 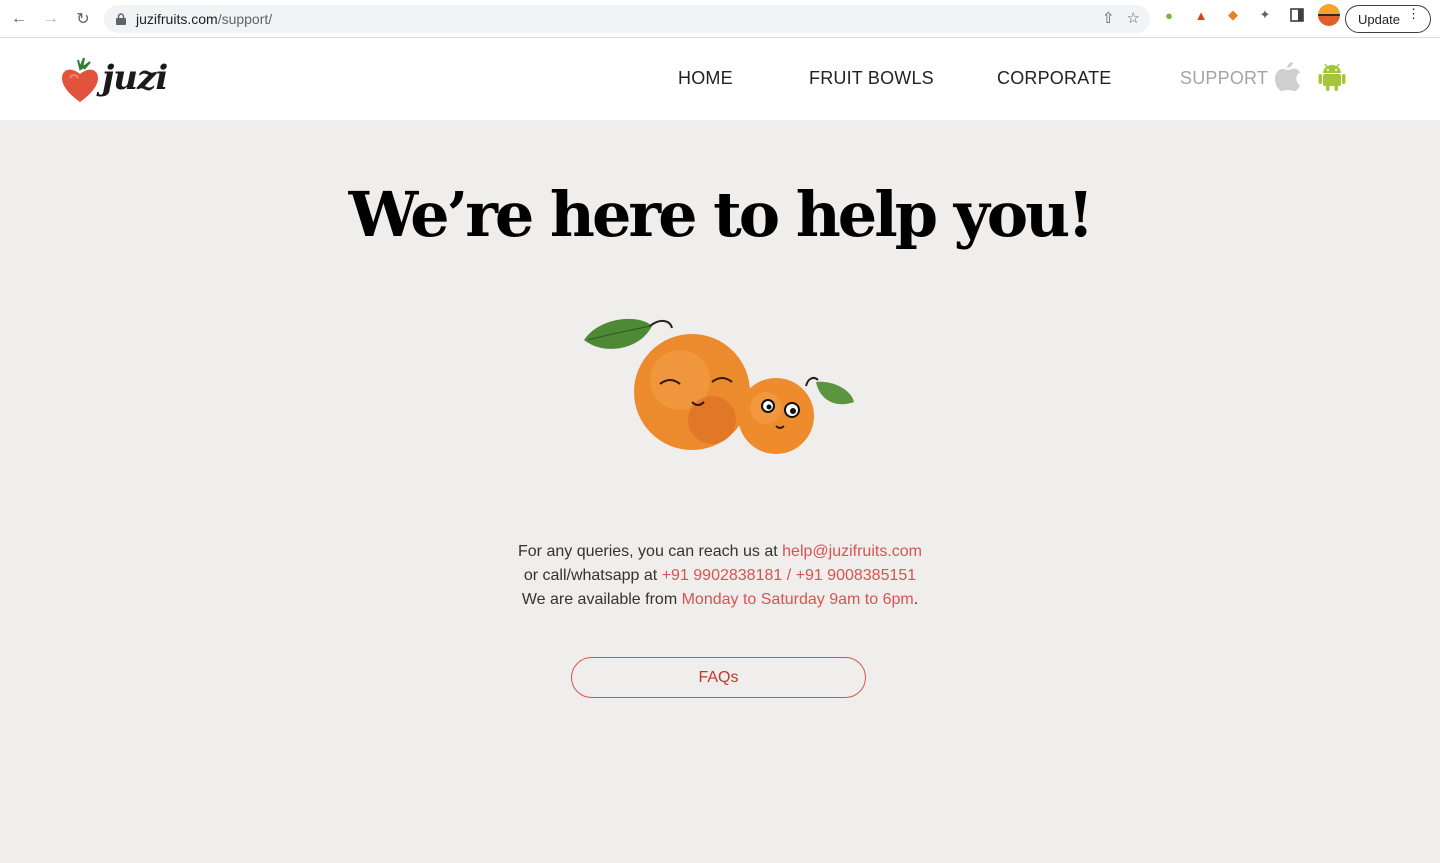 I want to click on profile-avatar, so click(x=1329, y=15).